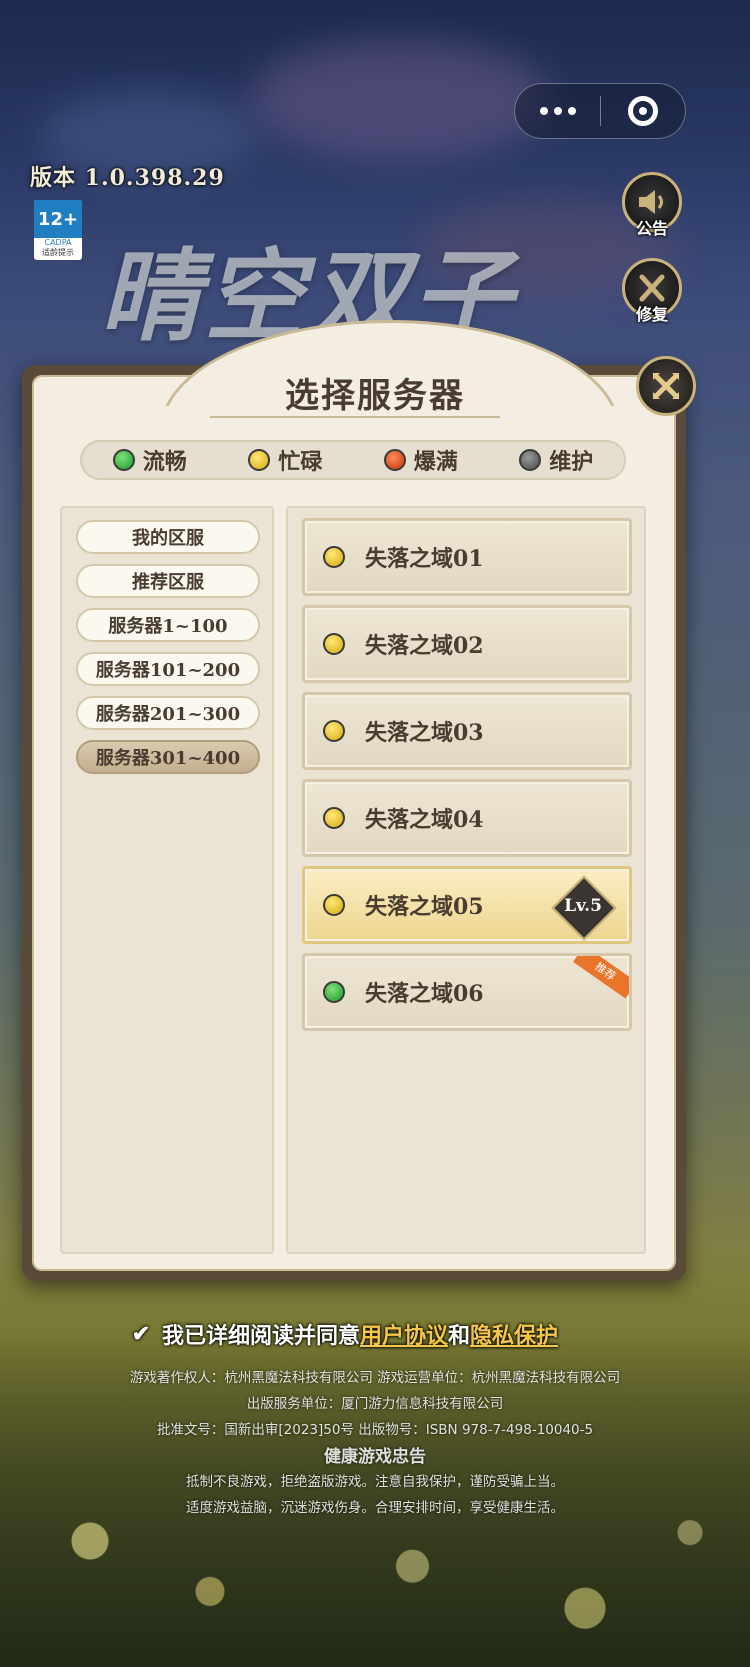 The height and width of the screenshot is (1667, 750). I want to click on server-name: 失落之域02, so click(424, 646).